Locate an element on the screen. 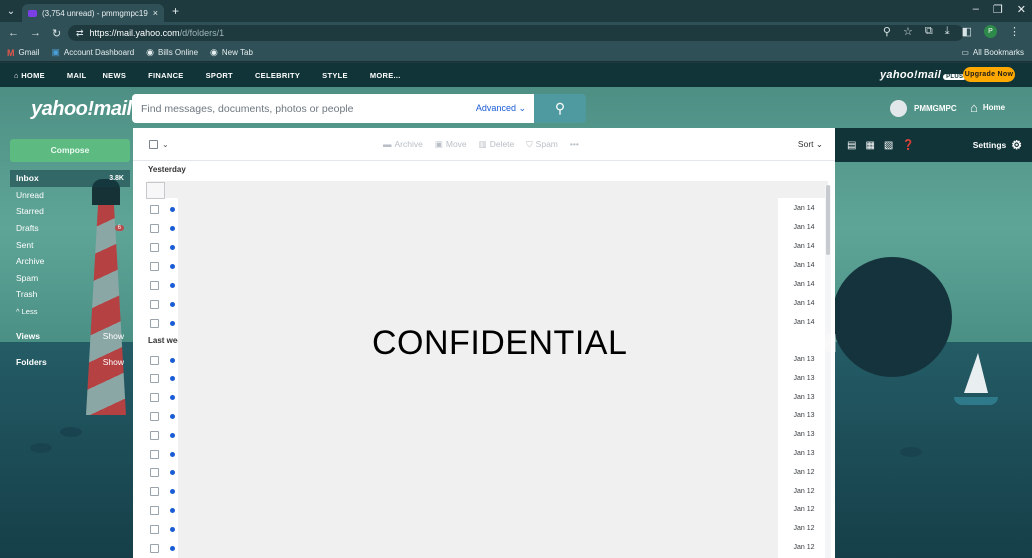 This screenshot has height=558, width=1032. all-bookmarks: ▭ All Bookmarks is located at coordinates (992, 52).